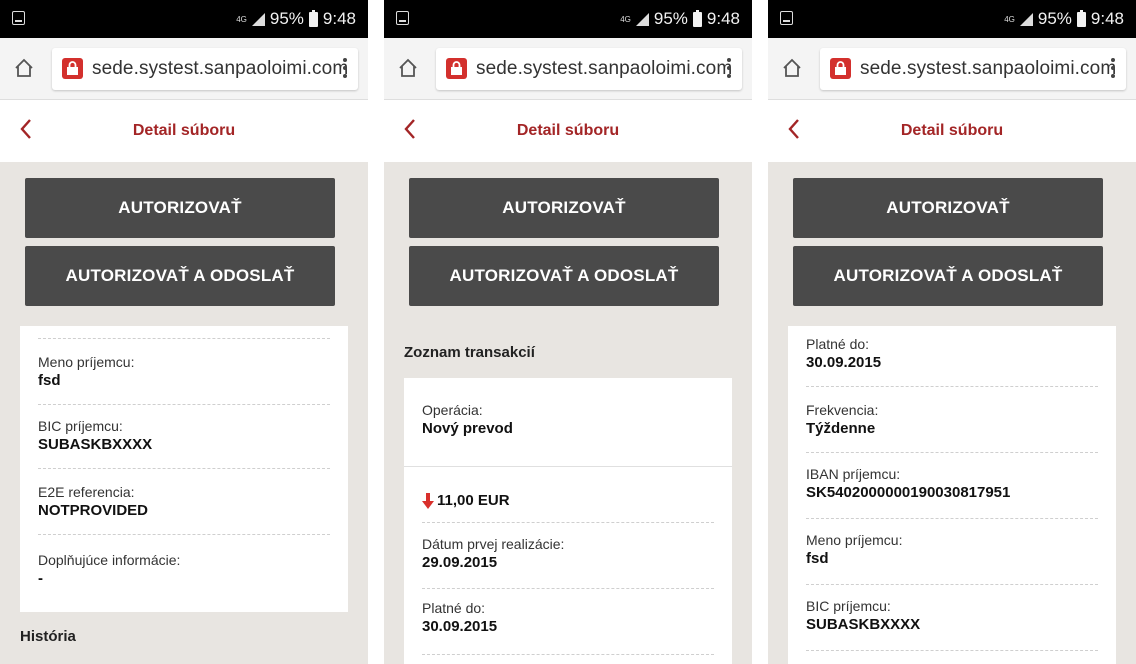 This screenshot has height=664, width=1136. Describe the element at coordinates (467, 428) in the screenshot. I see `field-value: Nový prevod` at that location.